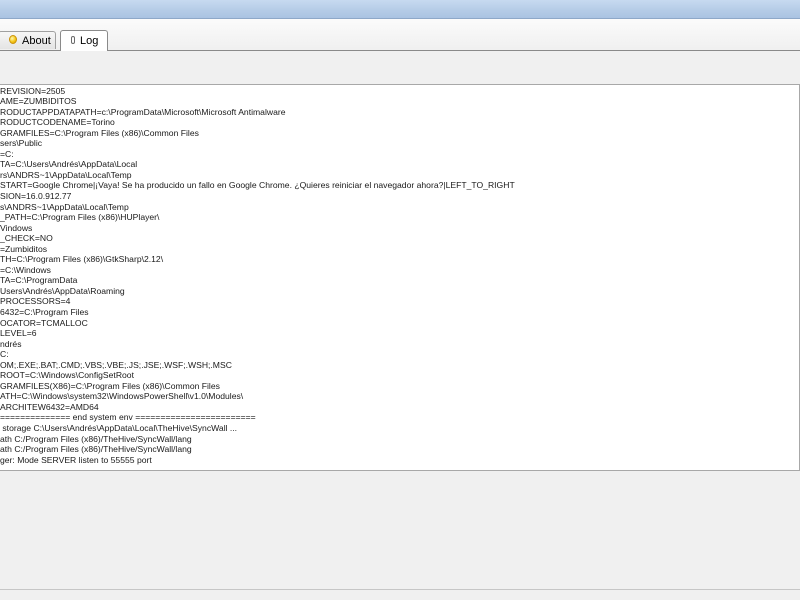 The height and width of the screenshot is (600, 800). What do you see at coordinates (38, 101) in the screenshot?
I see `log-line: AME=ZUMBIDITOS` at bounding box center [38, 101].